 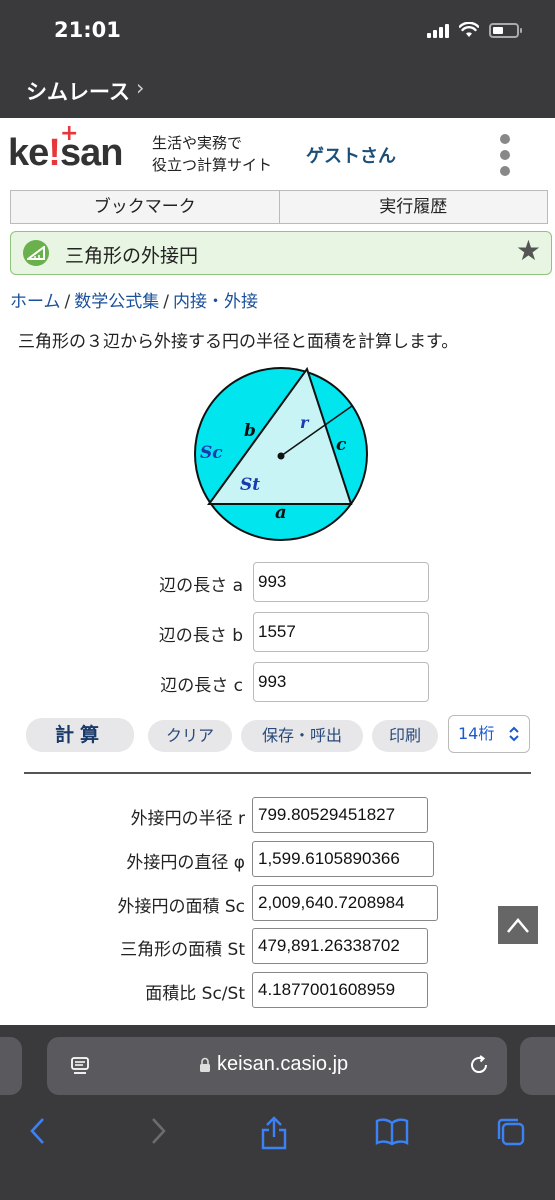 I want to click on logo-part: !, so click(x=54, y=153).